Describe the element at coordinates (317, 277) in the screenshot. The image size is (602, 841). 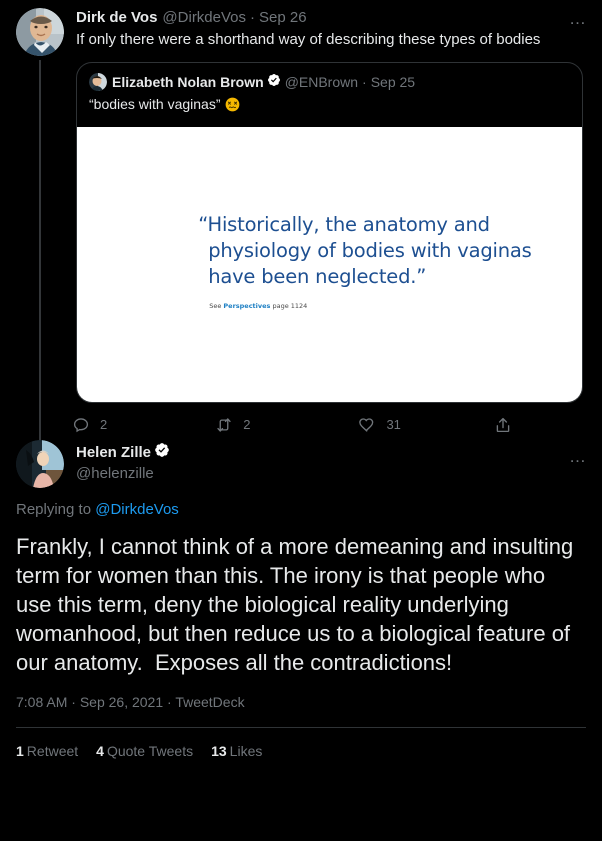
I see `quote-line-3: have been neglected.”` at that location.